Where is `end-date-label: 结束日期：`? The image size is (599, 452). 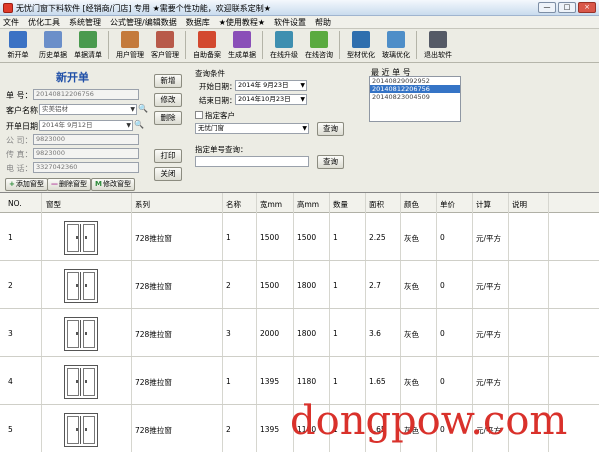 end-date-label: 结束日期： is located at coordinates (218, 100).